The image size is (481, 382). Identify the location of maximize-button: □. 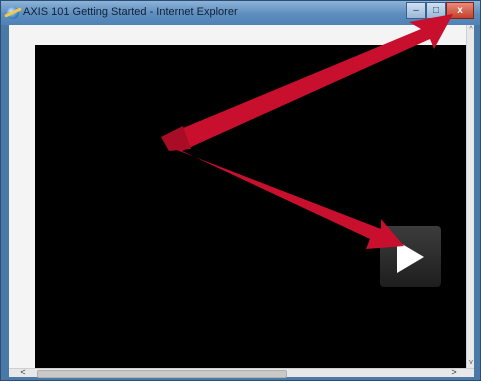
(436, 10).